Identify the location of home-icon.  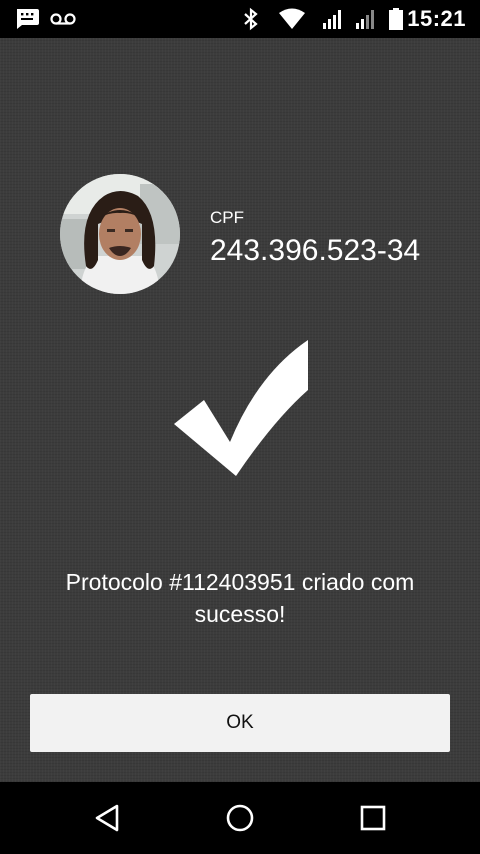
(240, 818).